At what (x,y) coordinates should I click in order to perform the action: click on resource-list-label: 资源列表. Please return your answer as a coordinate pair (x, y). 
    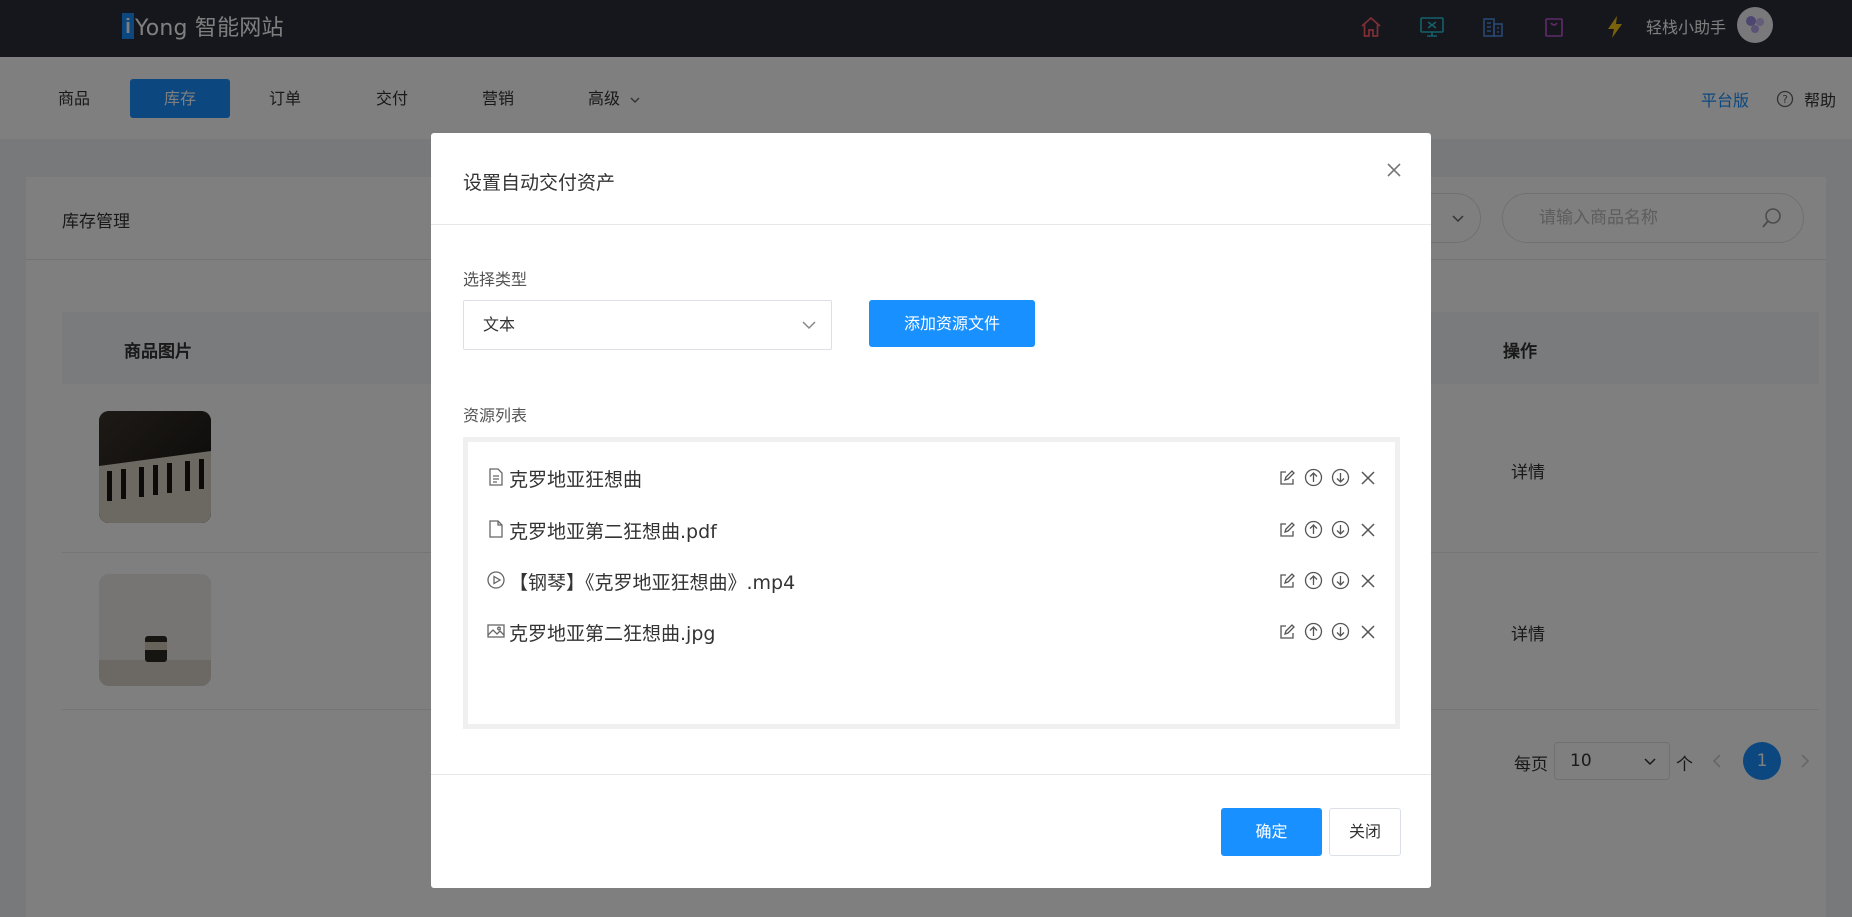
    Looking at the image, I should click on (495, 415).